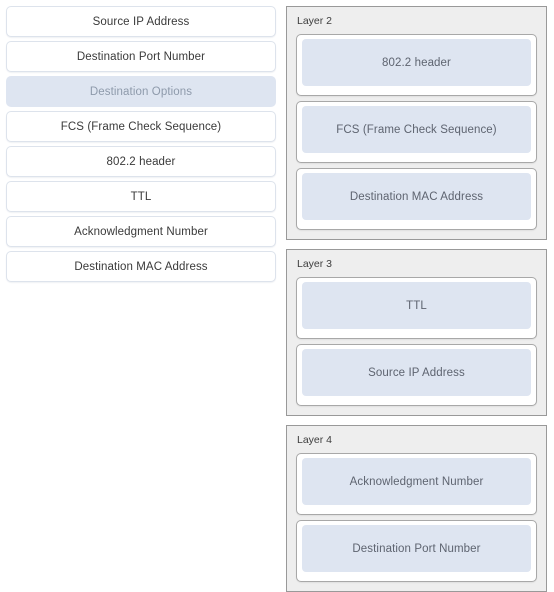 This screenshot has width=554, height=592. I want to click on drop-slot: Destination MAC Address, so click(416, 199).